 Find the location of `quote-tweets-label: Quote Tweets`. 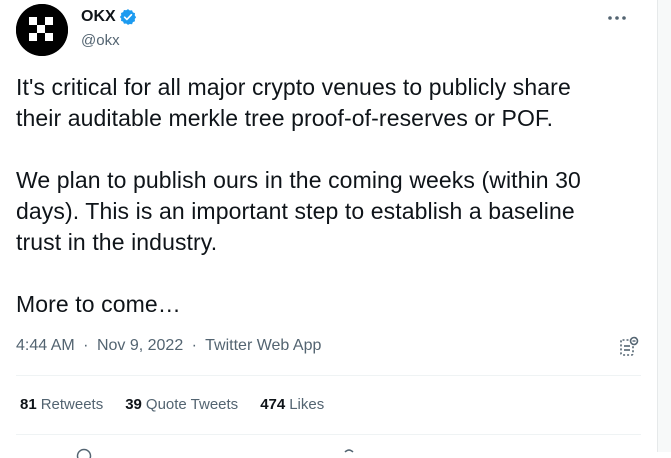

quote-tweets-label: Quote Tweets is located at coordinates (192, 404).